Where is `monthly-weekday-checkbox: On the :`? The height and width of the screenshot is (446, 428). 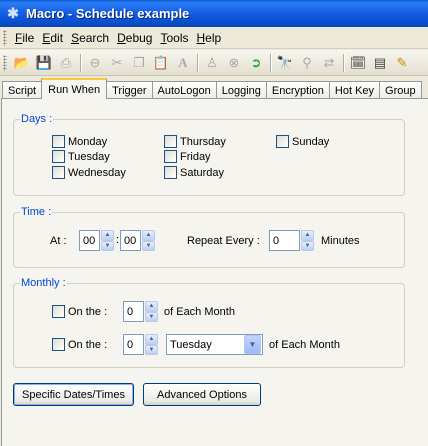 monthly-weekday-checkbox: On the : is located at coordinates (79, 344).